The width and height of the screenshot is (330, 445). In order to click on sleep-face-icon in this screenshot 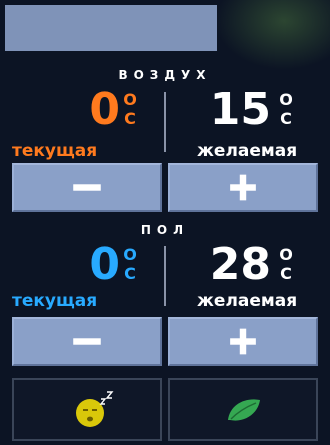, I will do `click(87, 409)`.